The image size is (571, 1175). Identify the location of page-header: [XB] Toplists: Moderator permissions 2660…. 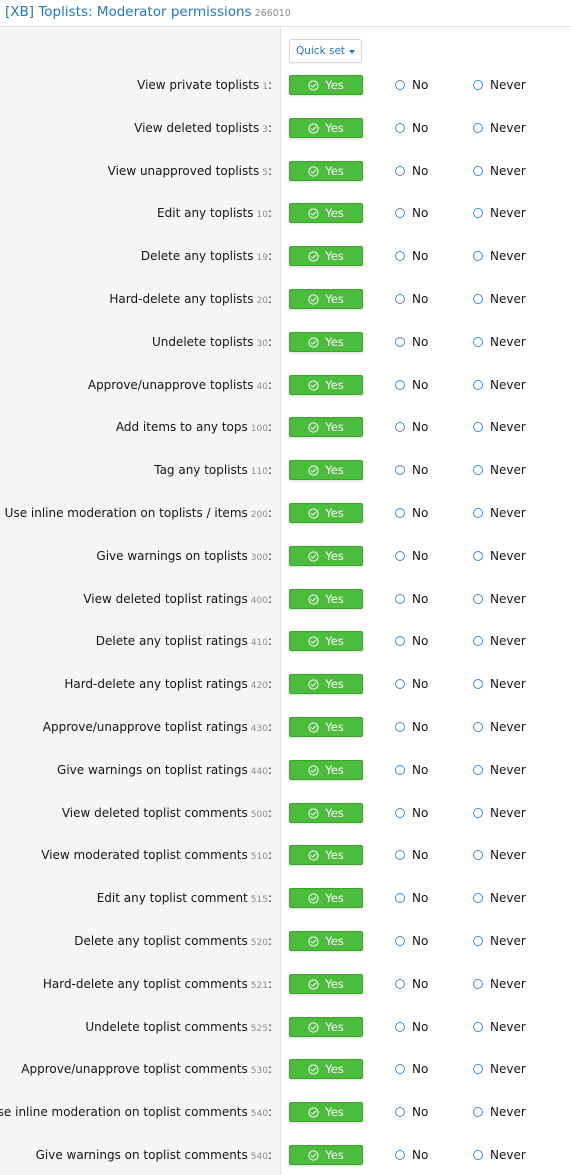
(285, 13).